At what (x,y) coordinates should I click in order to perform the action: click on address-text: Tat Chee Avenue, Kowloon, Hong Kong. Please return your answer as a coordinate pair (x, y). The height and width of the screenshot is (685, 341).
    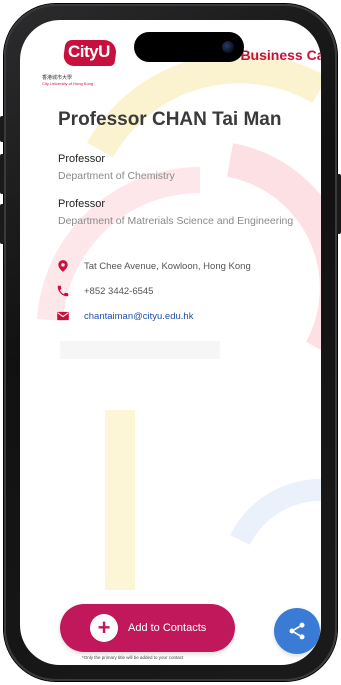
    Looking at the image, I should click on (167, 266).